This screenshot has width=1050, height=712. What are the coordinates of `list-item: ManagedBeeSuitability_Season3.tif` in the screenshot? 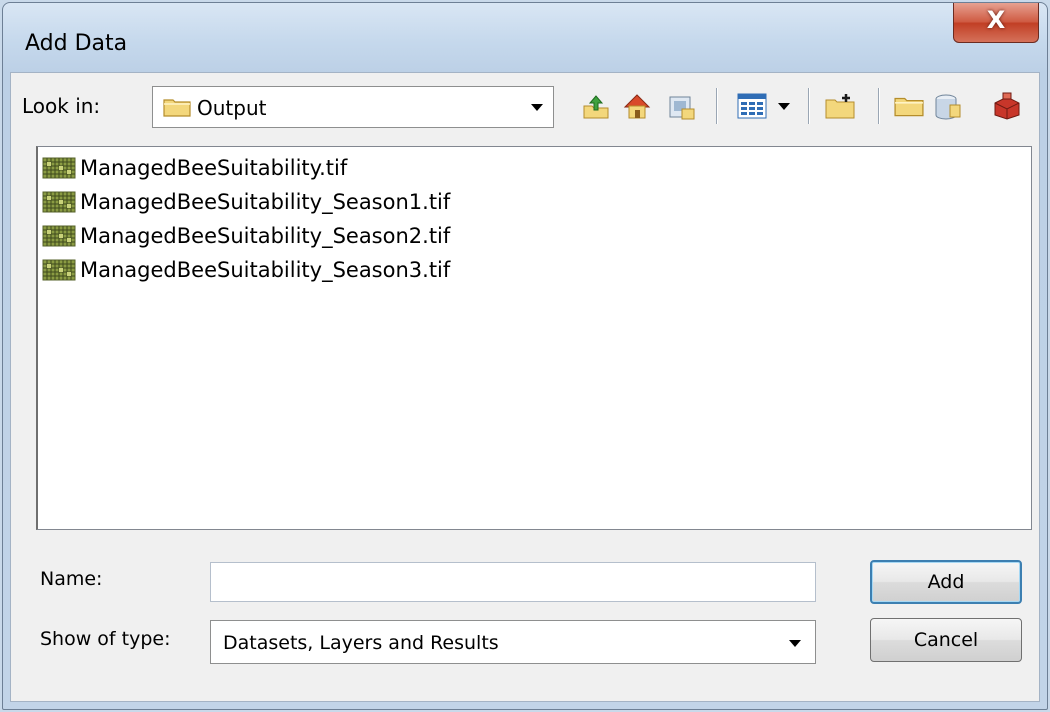 It's located at (246, 270).